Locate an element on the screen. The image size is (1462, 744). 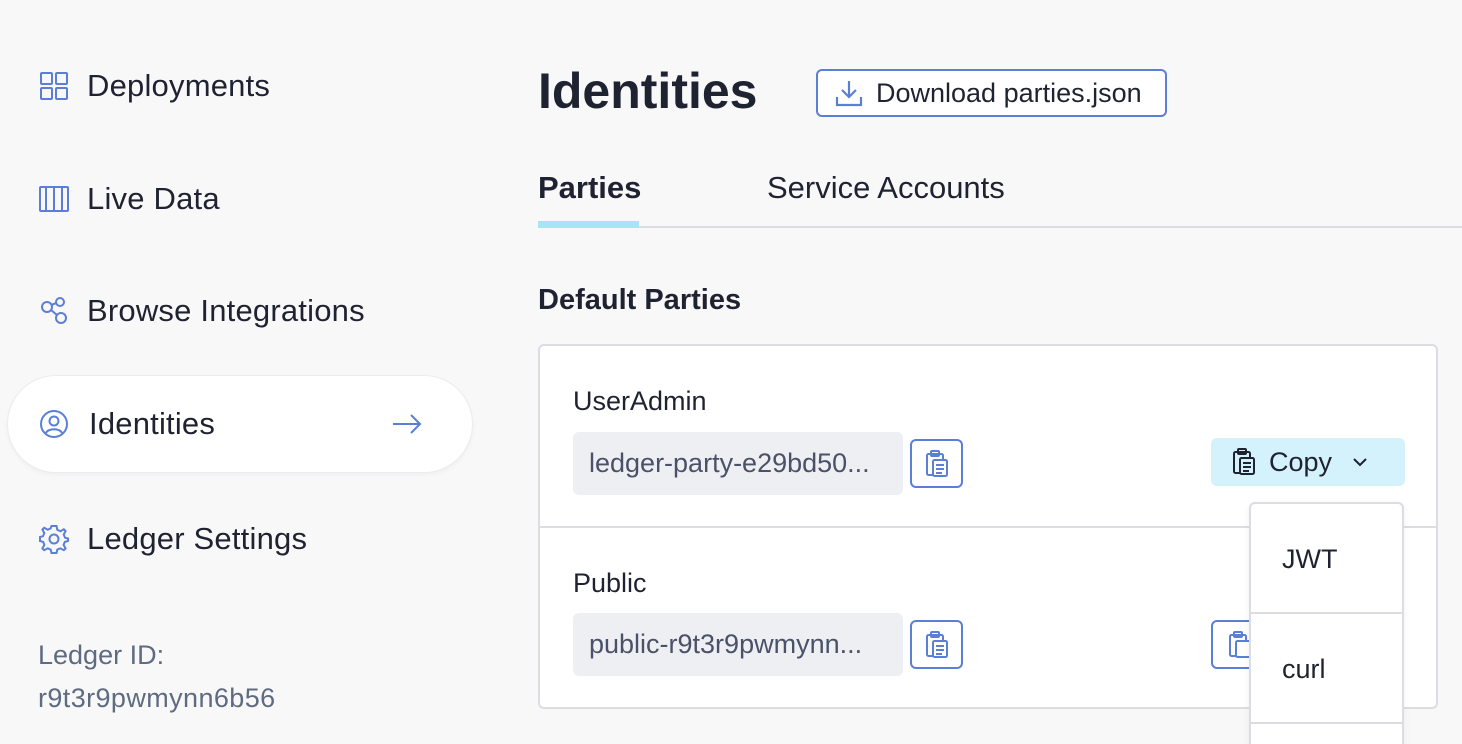
sidebar-item-label: Live Data is located at coordinates (153, 198).